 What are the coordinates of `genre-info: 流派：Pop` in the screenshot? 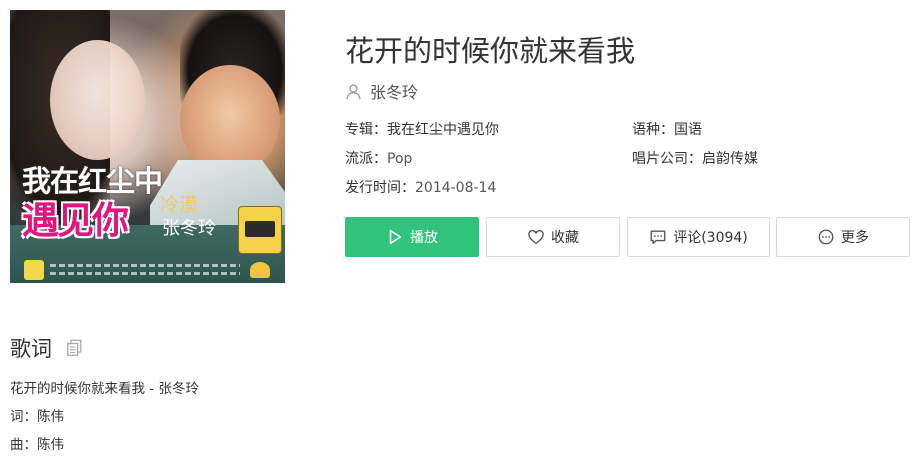 It's located at (378, 158).